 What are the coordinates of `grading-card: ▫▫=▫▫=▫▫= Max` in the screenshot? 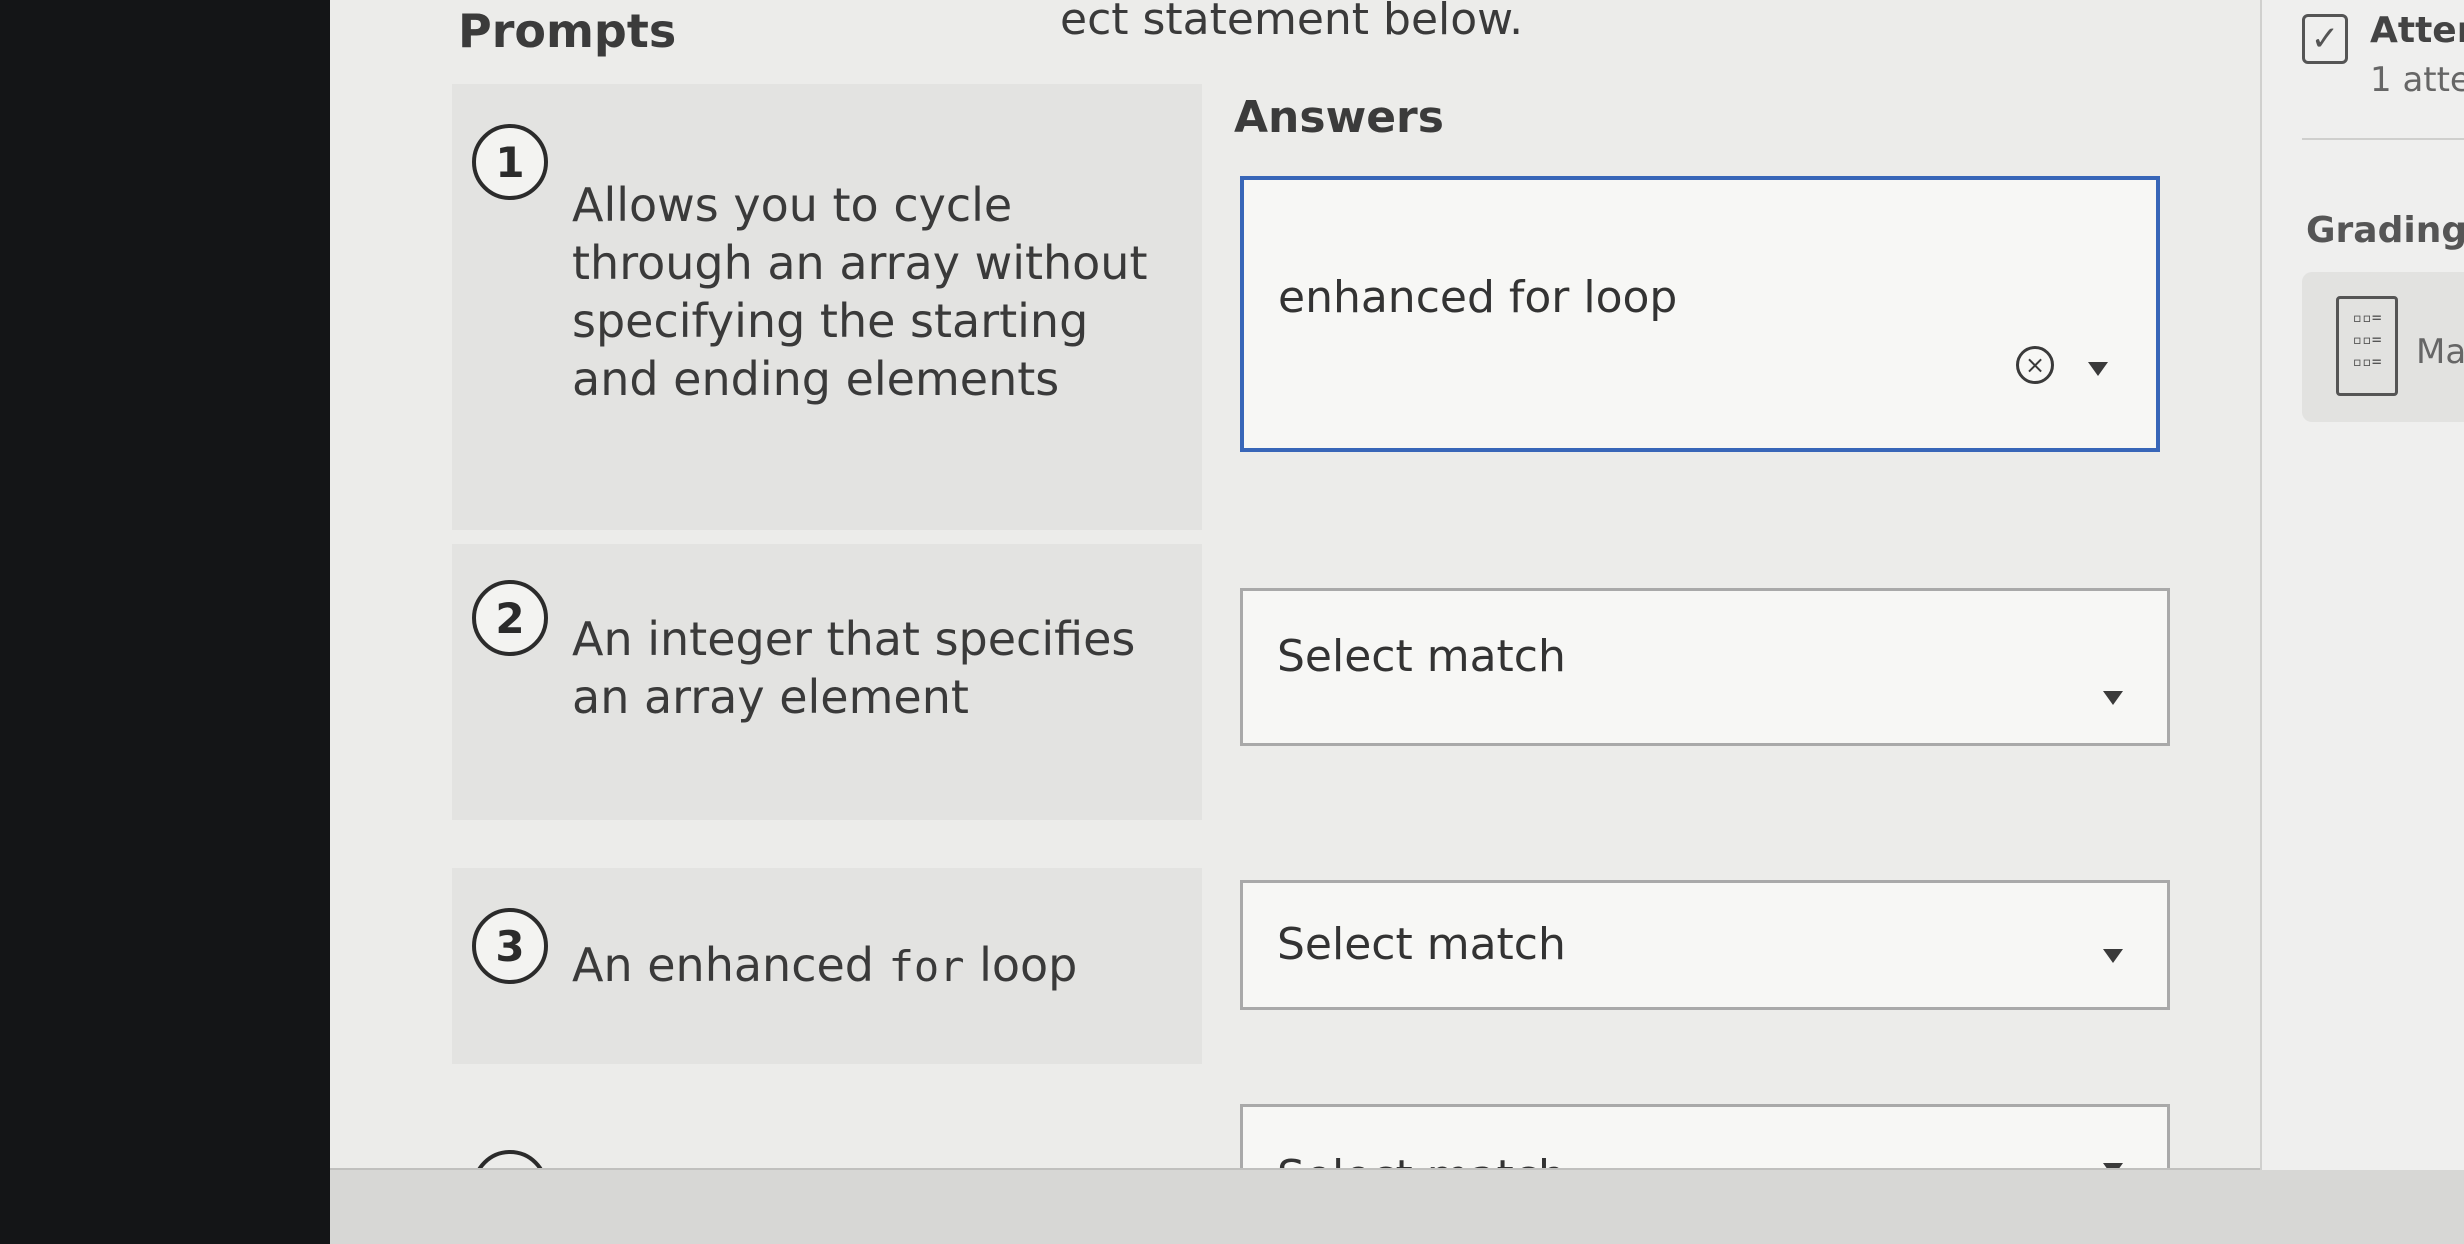 It's located at (2383, 347).